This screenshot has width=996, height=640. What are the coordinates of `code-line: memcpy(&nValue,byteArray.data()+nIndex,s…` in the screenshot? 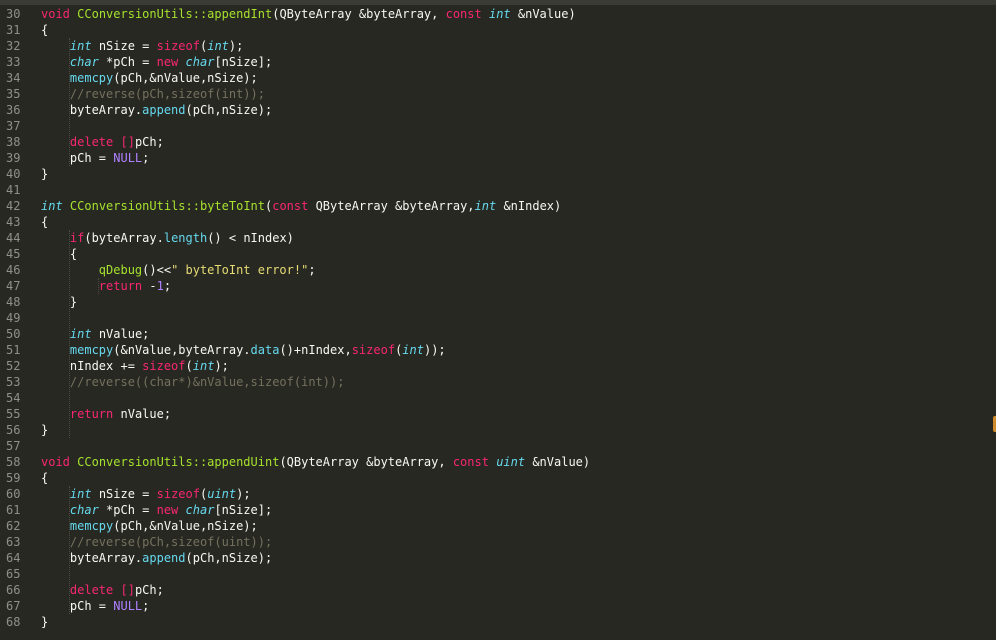 It's located at (518, 350).